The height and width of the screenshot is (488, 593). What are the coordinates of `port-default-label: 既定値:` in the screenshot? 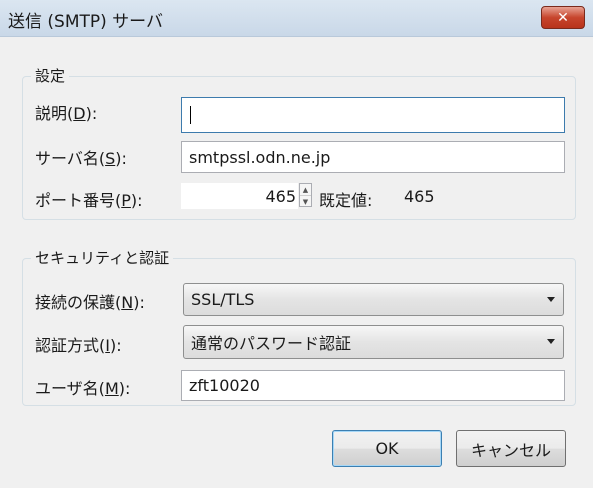 It's located at (346, 200).